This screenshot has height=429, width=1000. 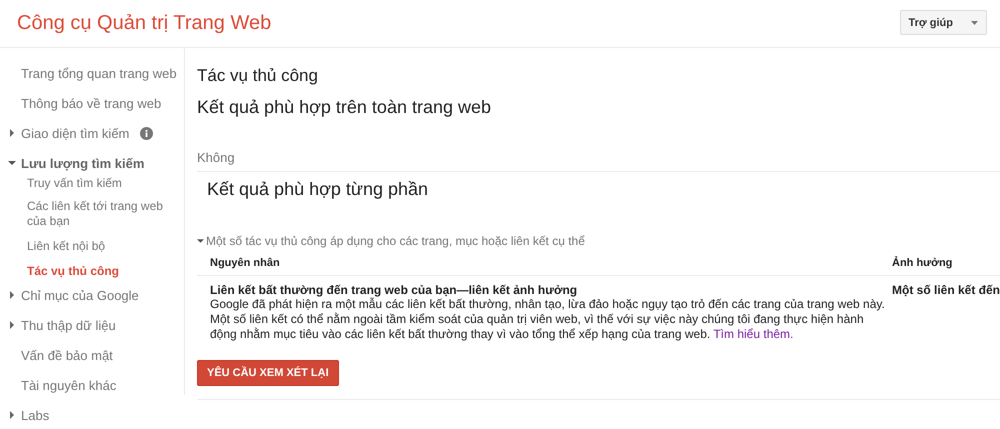 What do you see at coordinates (318, 189) in the screenshot?
I see `section-heading: Kết quả phù hợp từng phần` at bounding box center [318, 189].